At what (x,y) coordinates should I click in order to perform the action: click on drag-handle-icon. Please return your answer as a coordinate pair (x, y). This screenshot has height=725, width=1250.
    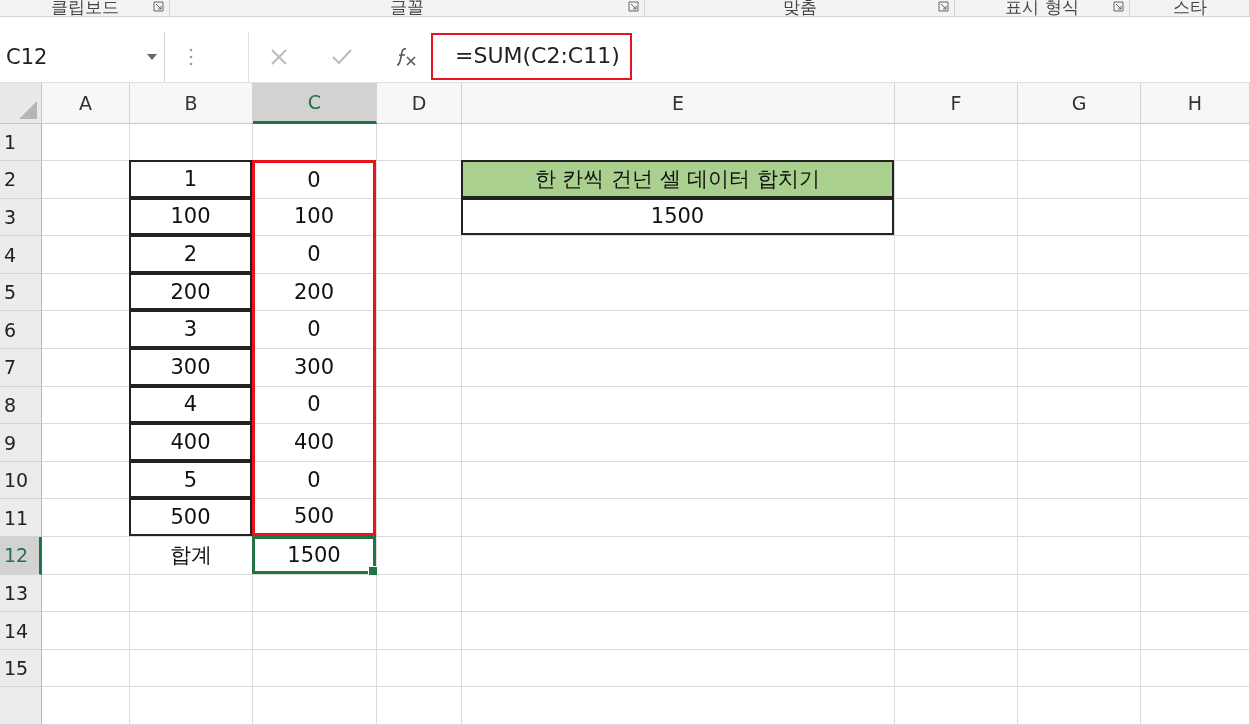
    Looking at the image, I should click on (191, 56).